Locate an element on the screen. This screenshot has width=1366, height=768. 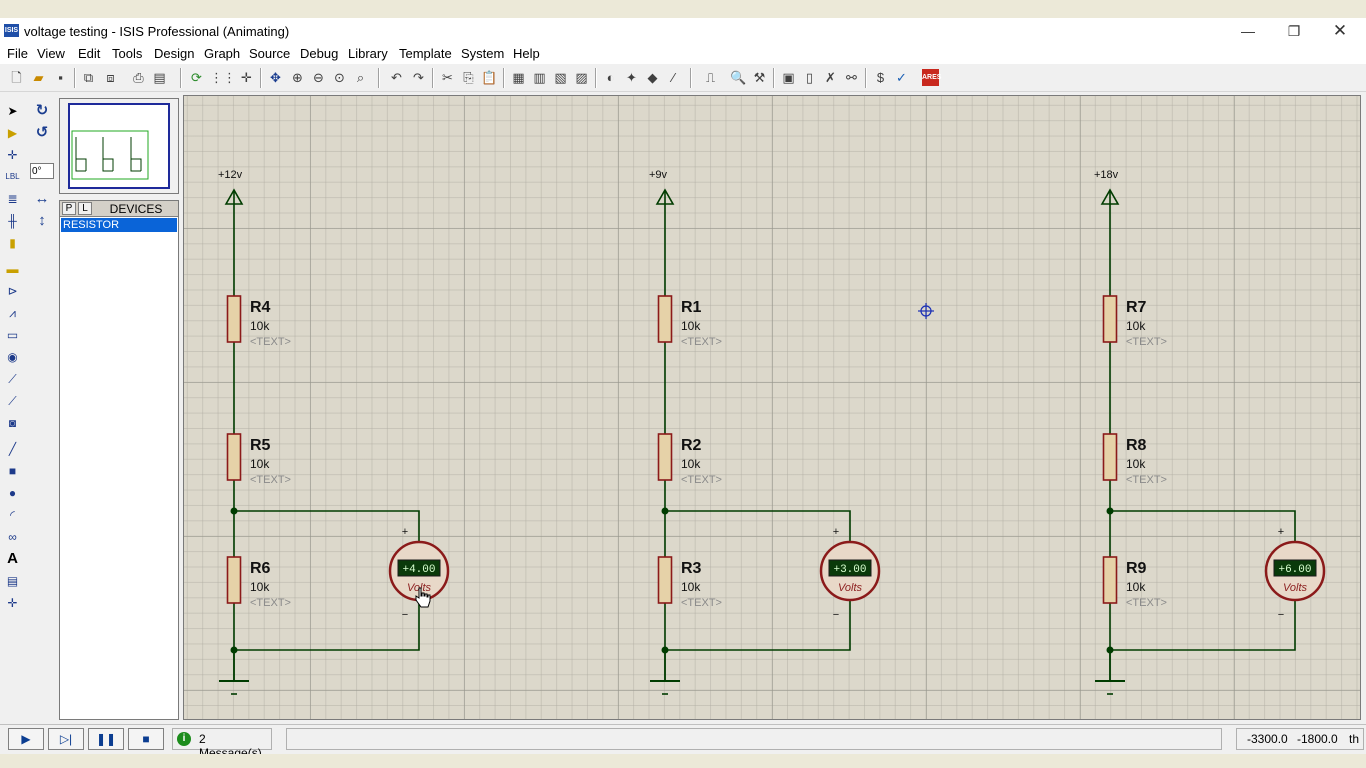
redo-icon: ↷ is located at coordinates (418, 77).